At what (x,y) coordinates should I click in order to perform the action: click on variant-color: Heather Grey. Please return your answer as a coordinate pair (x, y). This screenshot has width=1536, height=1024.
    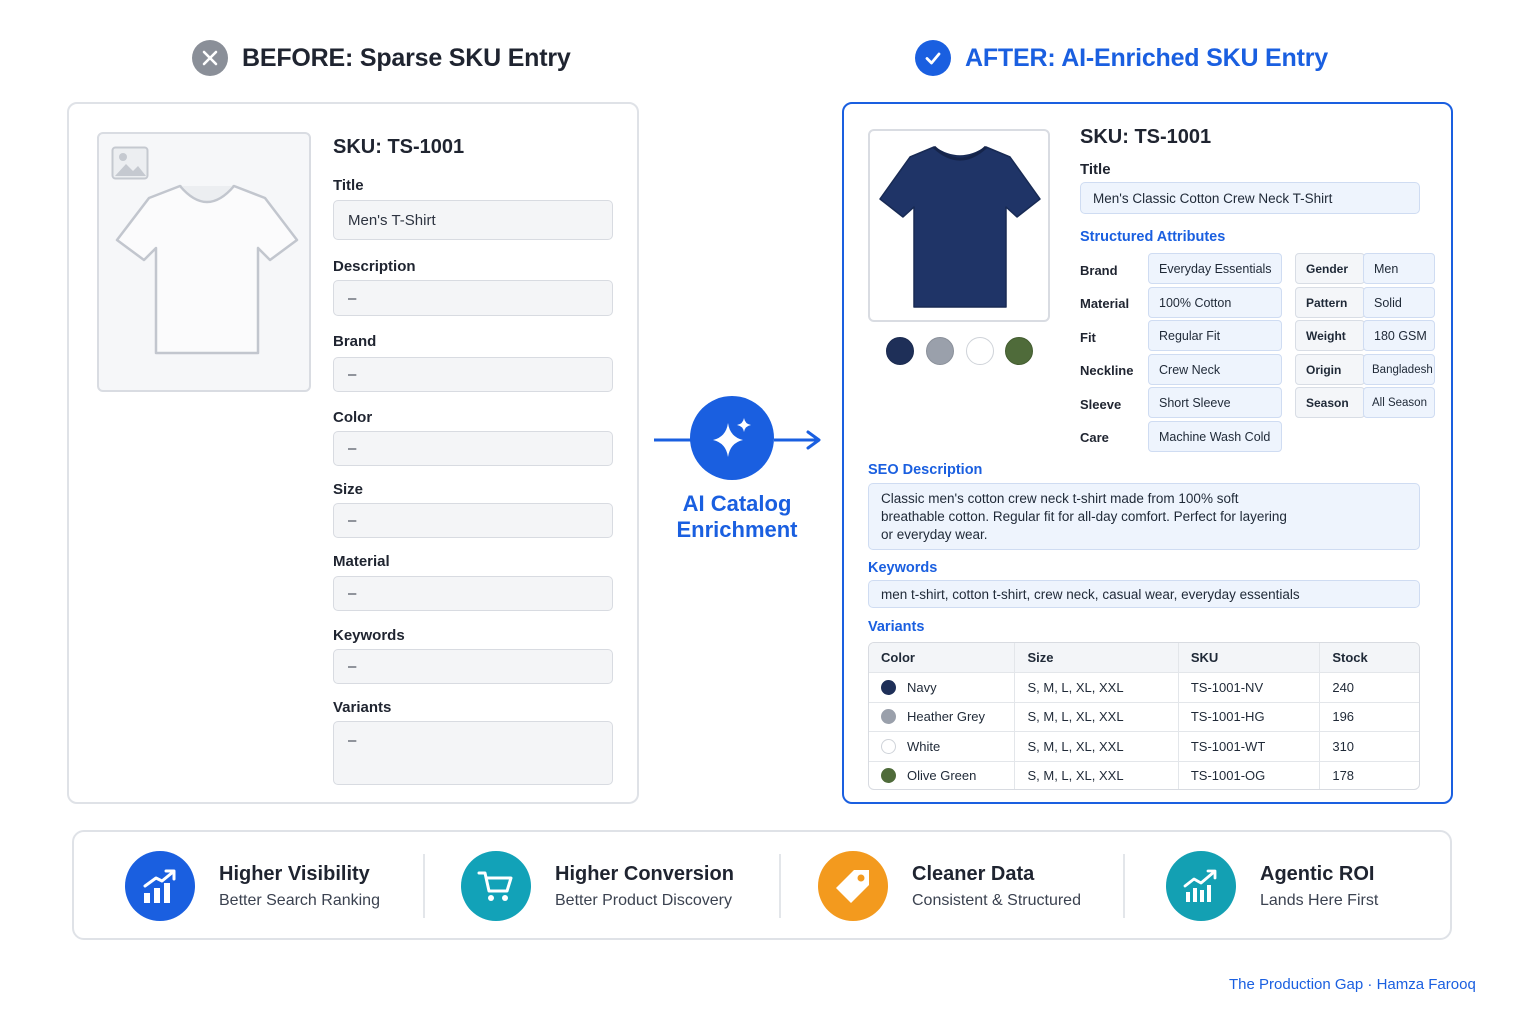
    Looking at the image, I should click on (946, 717).